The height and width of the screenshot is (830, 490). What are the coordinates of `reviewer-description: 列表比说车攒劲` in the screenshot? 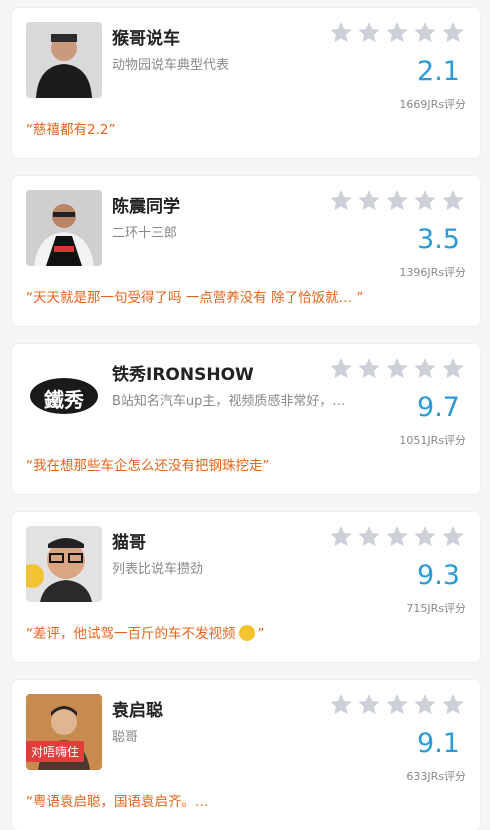 It's located at (158, 569).